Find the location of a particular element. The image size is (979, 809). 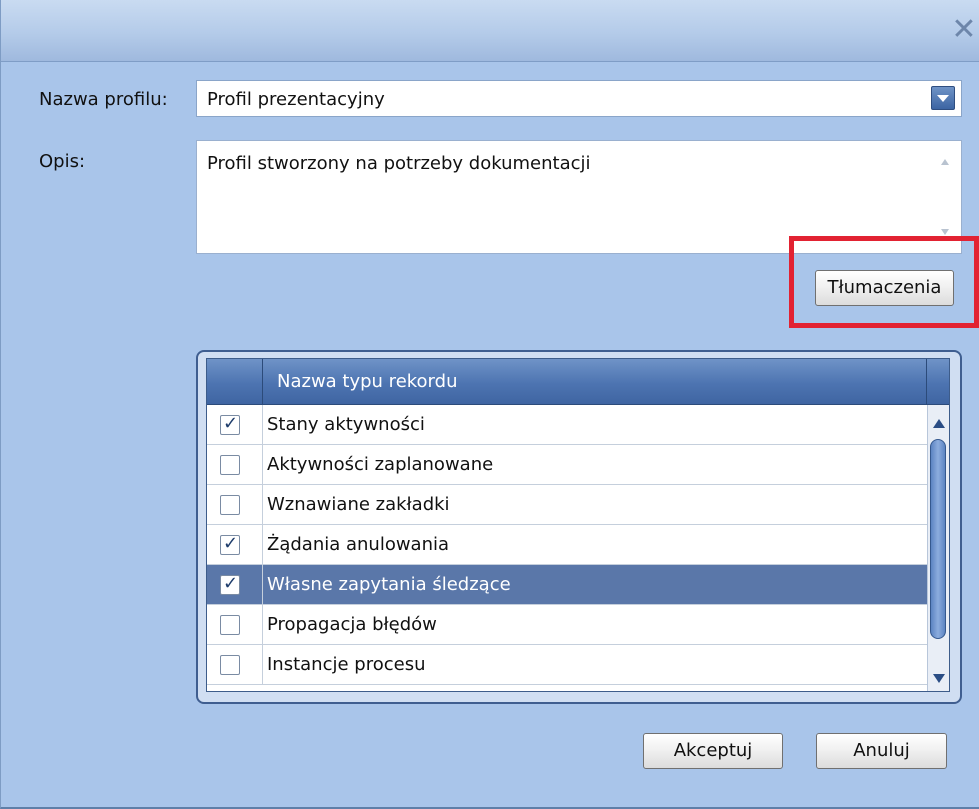

close-icon: ✕ is located at coordinates (964, 30).